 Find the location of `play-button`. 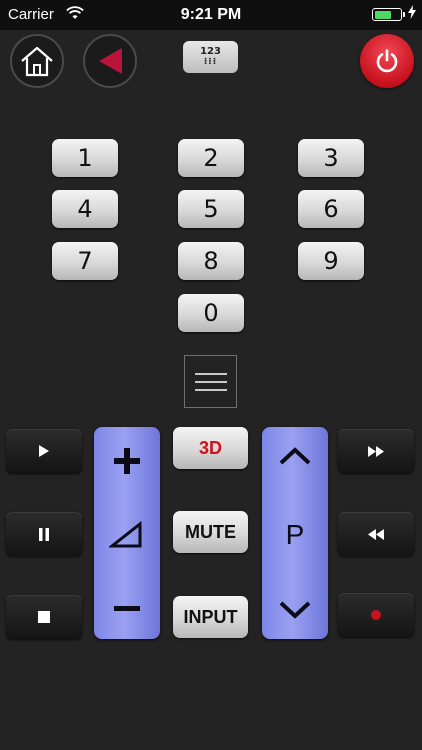

play-button is located at coordinates (44, 451).